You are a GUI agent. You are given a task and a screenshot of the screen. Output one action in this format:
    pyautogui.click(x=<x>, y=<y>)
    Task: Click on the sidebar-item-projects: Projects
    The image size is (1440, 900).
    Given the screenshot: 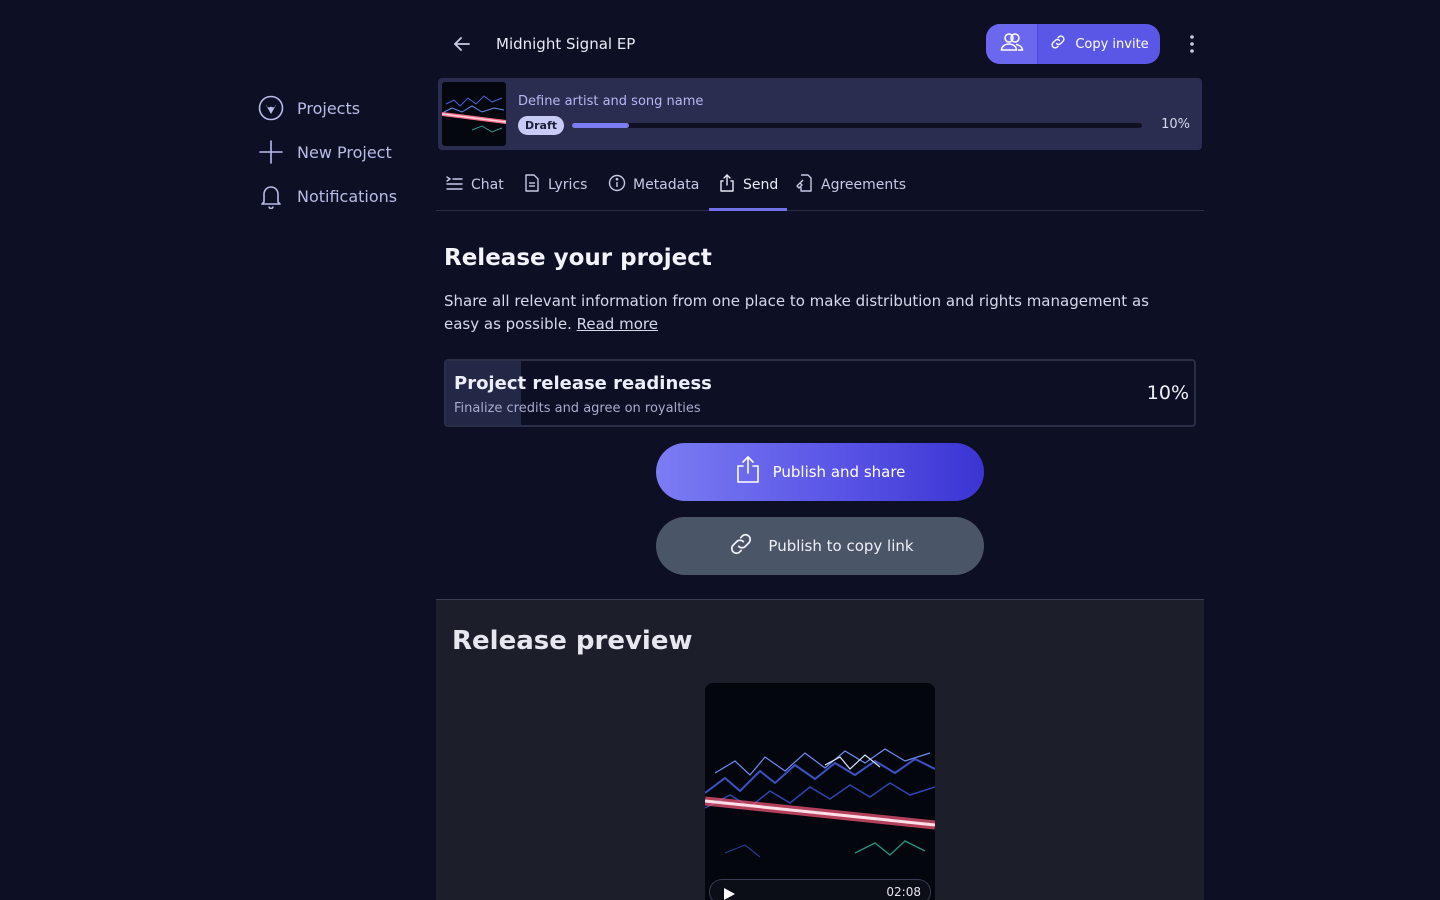 What is the action you would take?
    pyautogui.click(x=341, y=108)
    